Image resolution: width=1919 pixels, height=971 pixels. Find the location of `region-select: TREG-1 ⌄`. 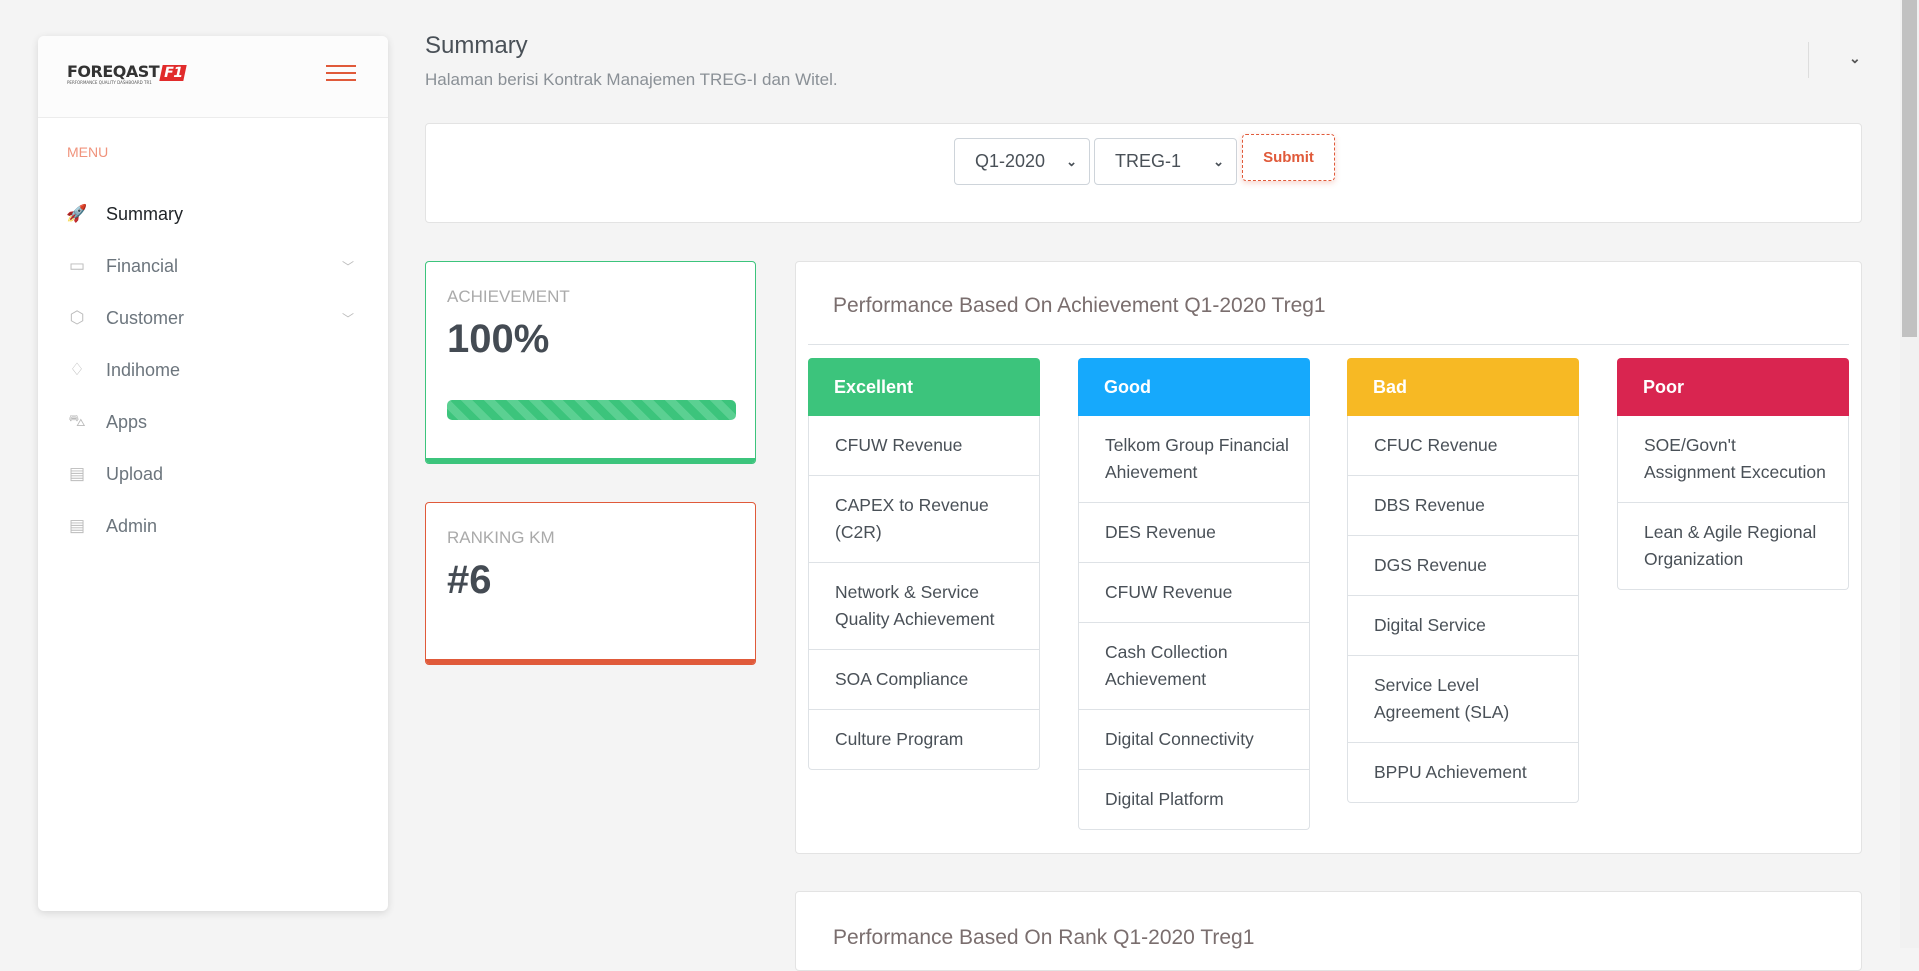

region-select: TREG-1 ⌄ is located at coordinates (1165, 161).